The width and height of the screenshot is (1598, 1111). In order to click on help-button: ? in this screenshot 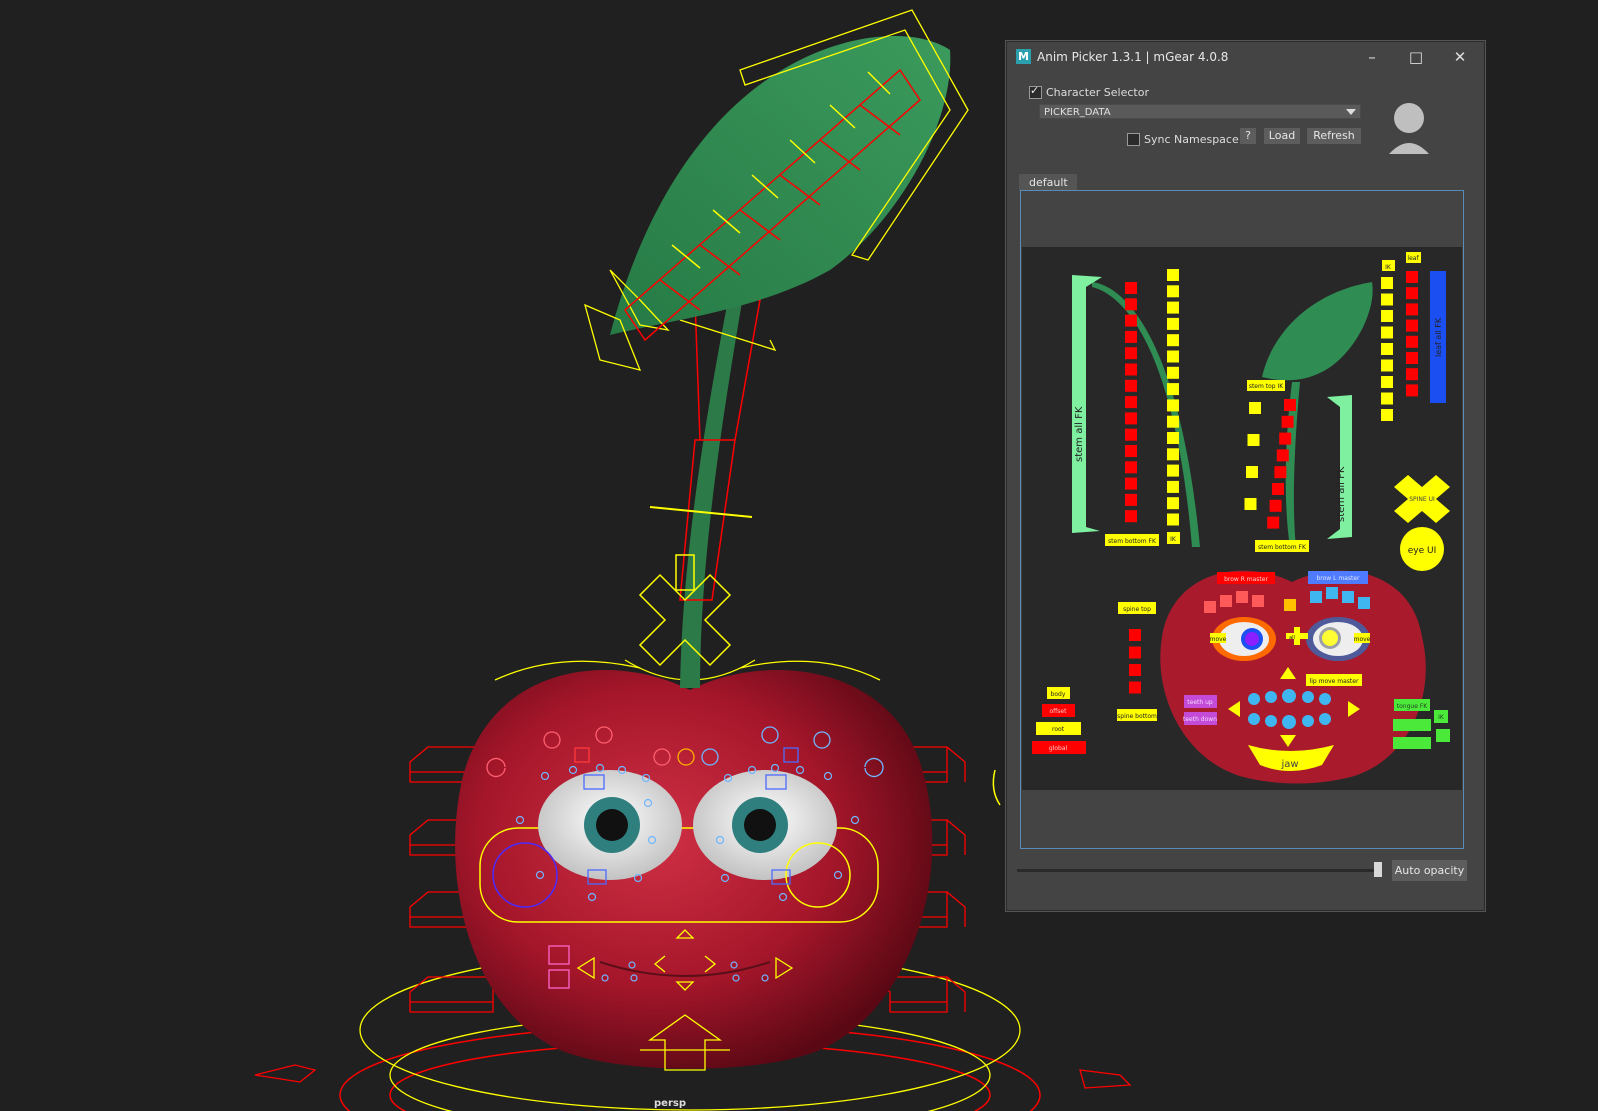, I will do `click(1248, 136)`.